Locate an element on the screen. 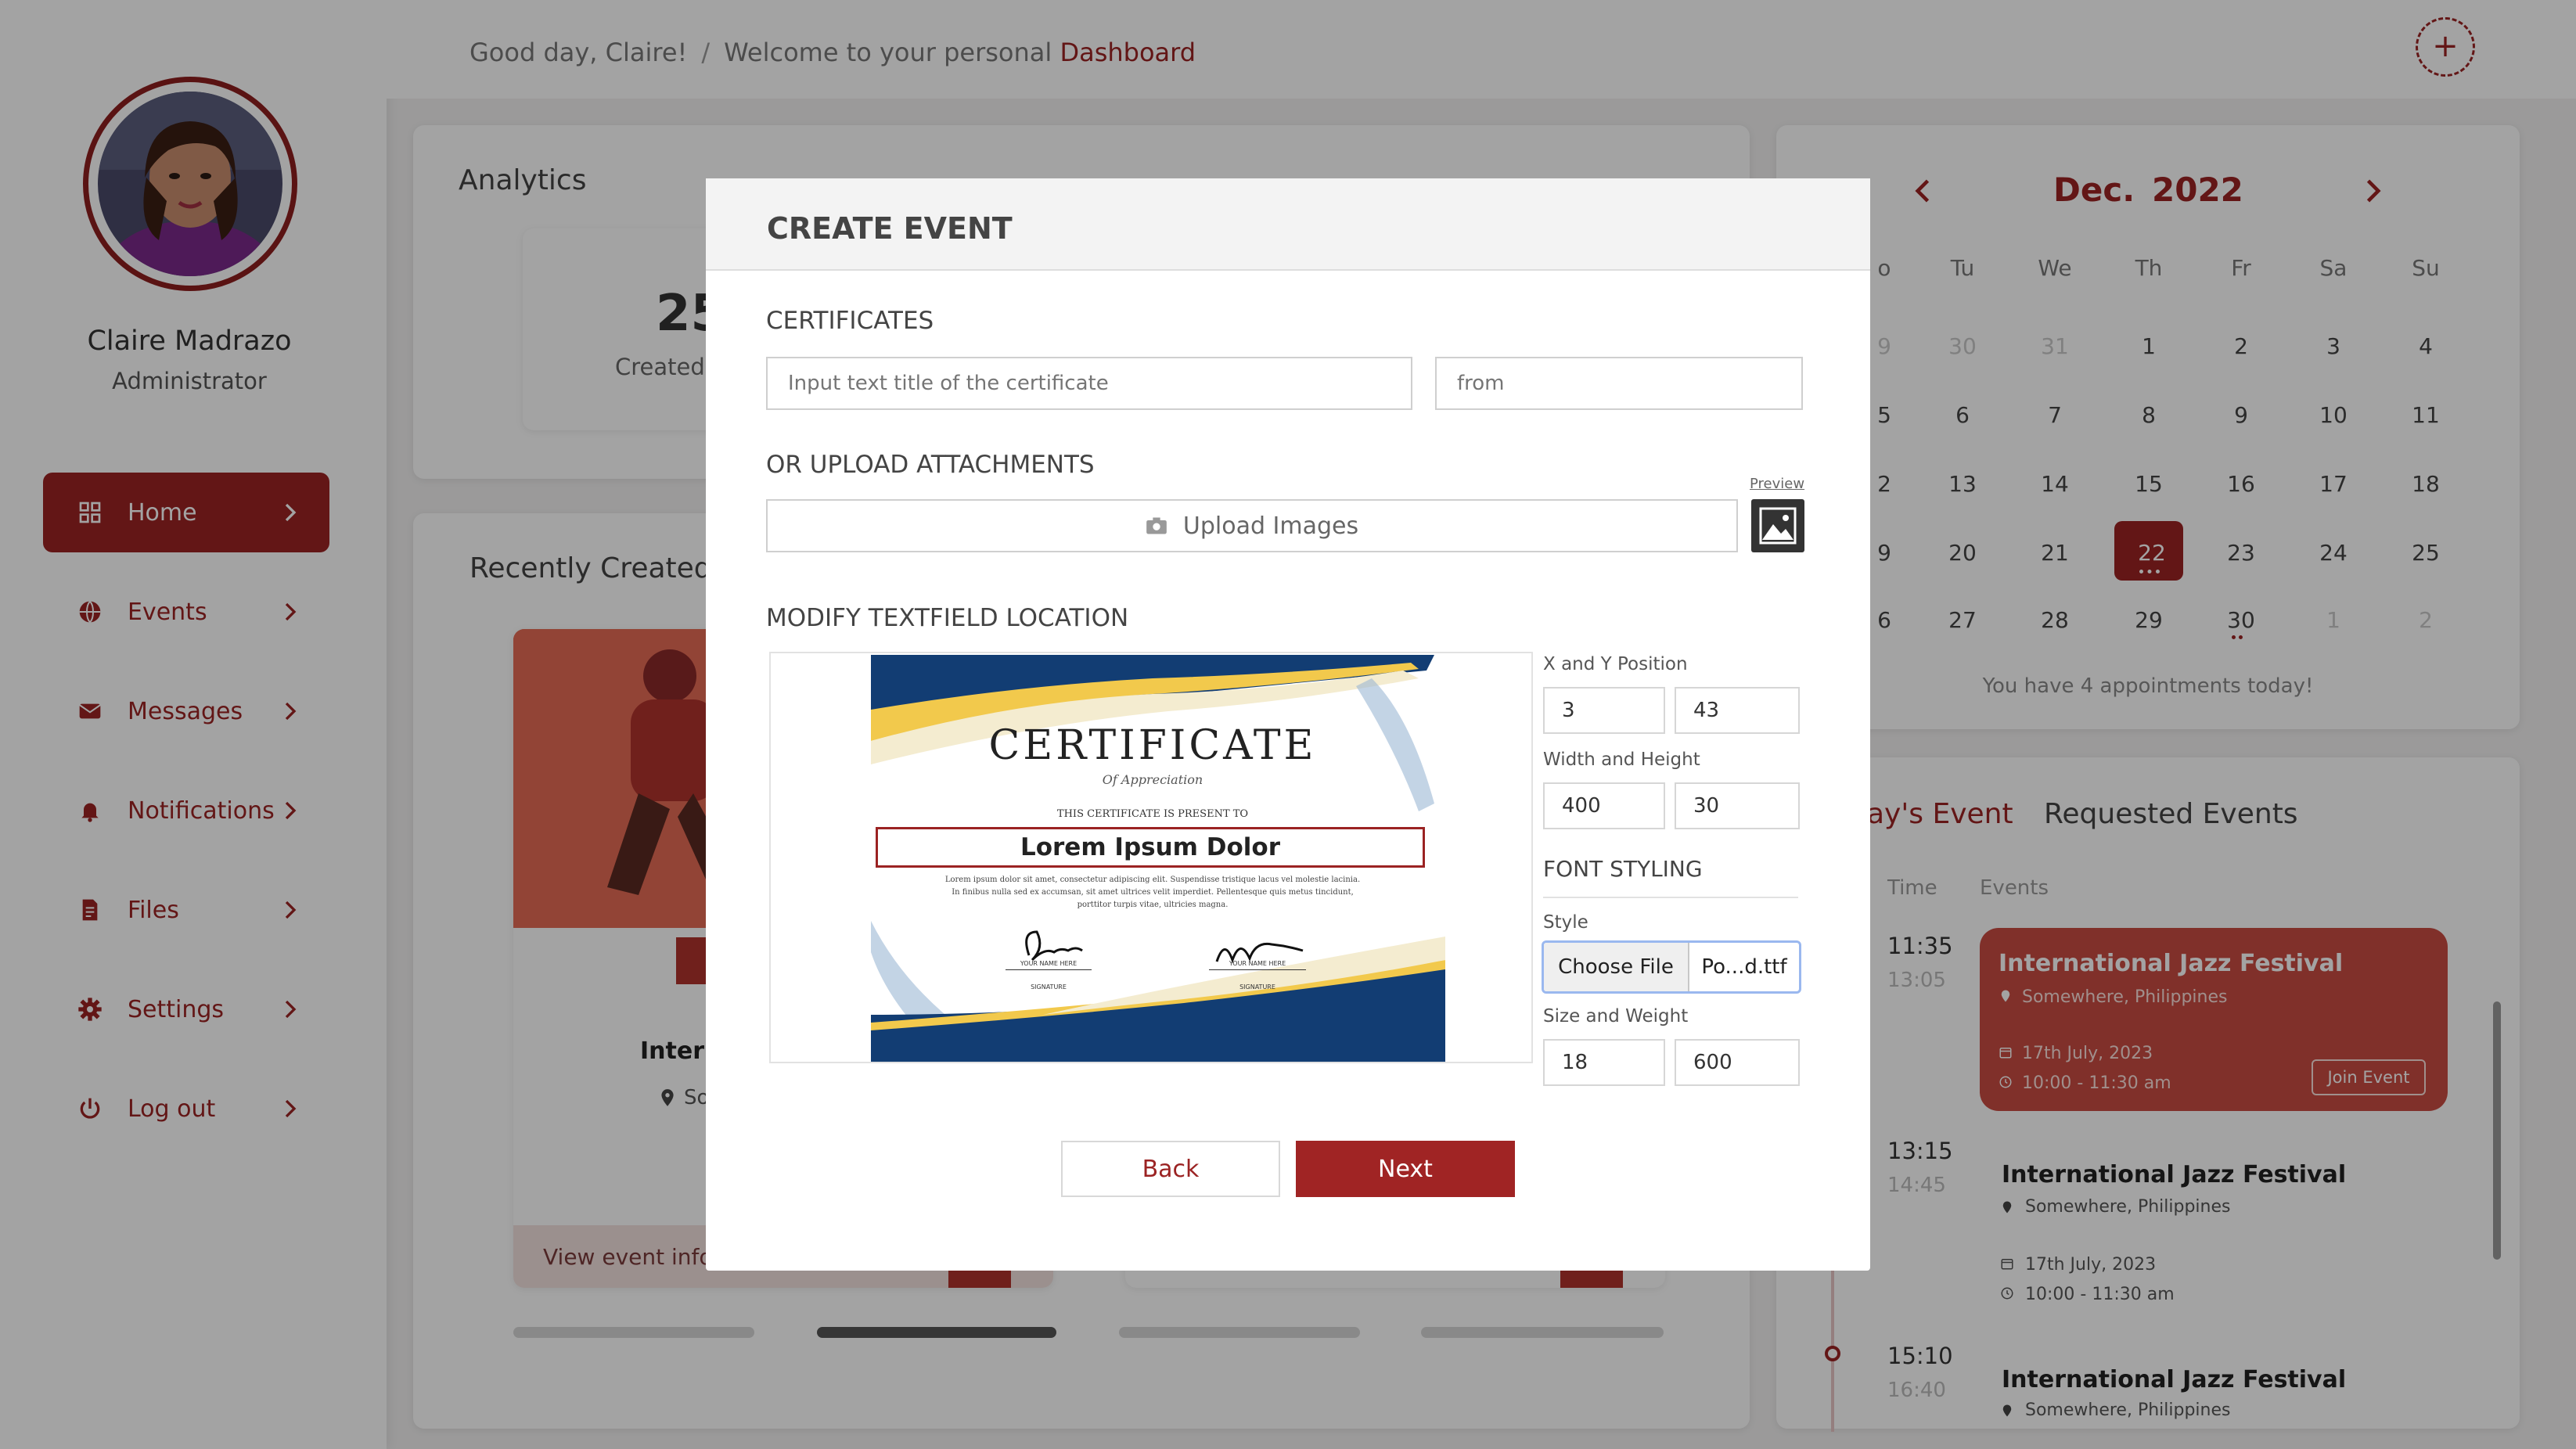 The height and width of the screenshot is (1449, 2576). camera-icon is located at coordinates (1156, 525).